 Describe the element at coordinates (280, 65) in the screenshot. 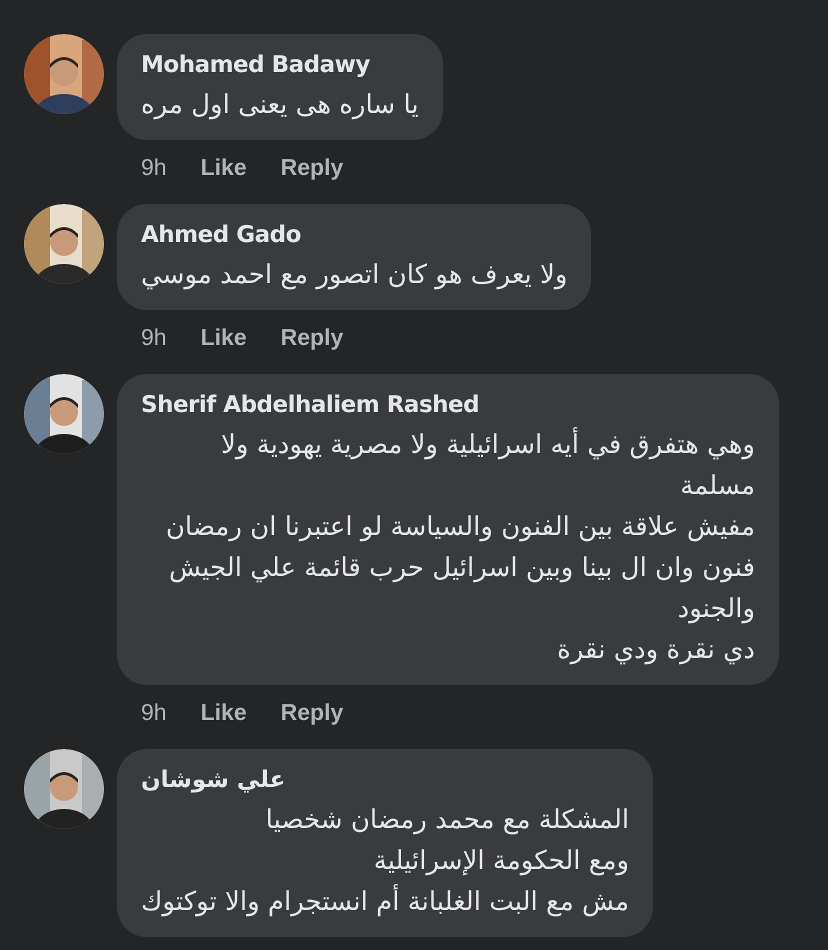

I see `author-name: Mohamed Badawy` at that location.